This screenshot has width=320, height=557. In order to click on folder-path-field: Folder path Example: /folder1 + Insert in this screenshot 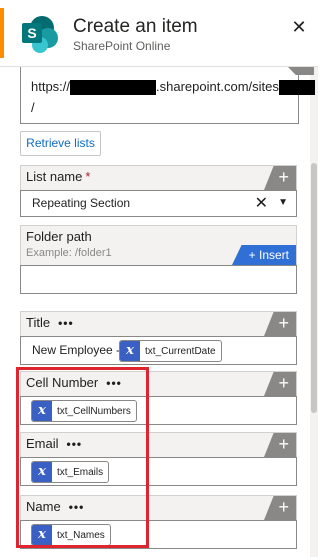, I will do `click(158, 259)`.